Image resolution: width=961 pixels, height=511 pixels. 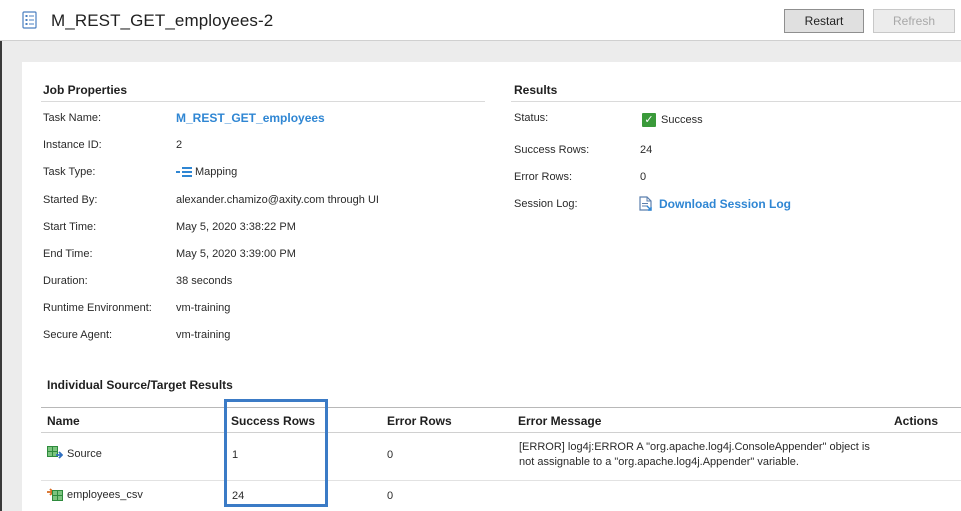 What do you see at coordinates (646, 150) in the screenshot?
I see `success-rows-value: 24` at bounding box center [646, 150].